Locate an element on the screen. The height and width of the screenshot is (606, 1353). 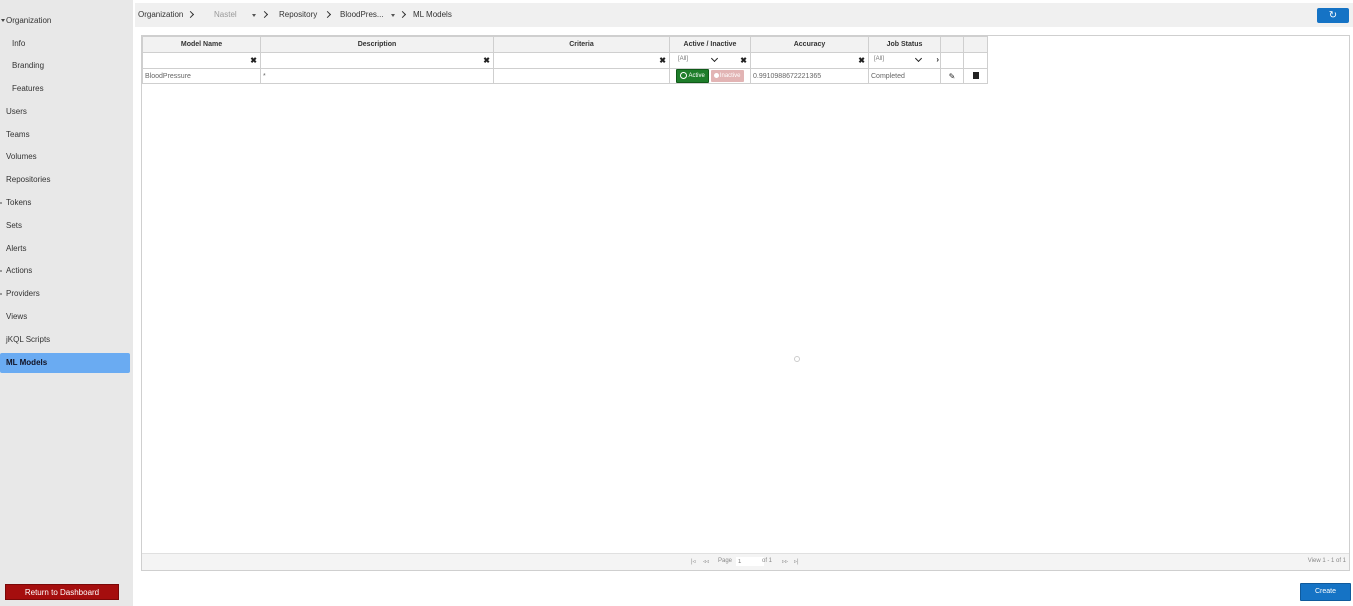
filter-model-name-input: ✖ is located at coordinates (201, 60).